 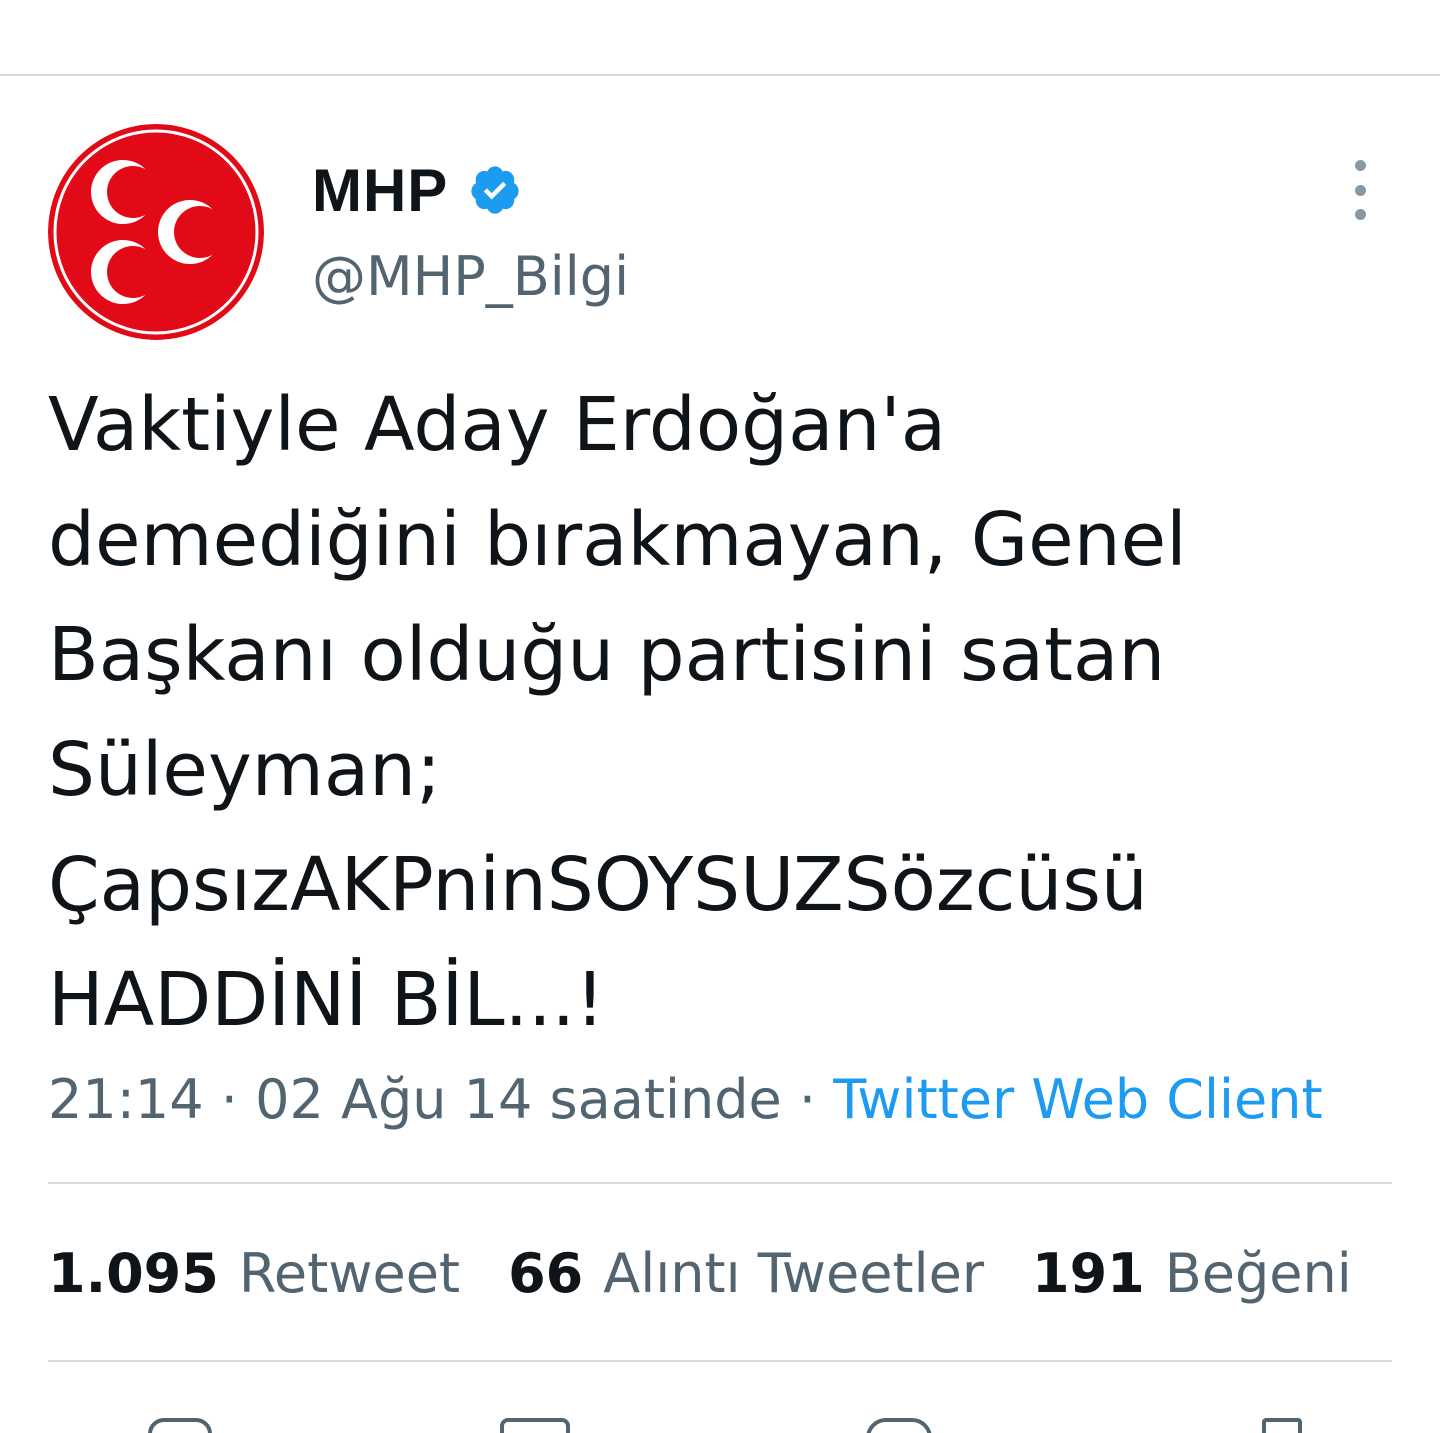 I want to click on tweet-text-line: HADDİNİ BİL...!, so click(x=326, y=1000).